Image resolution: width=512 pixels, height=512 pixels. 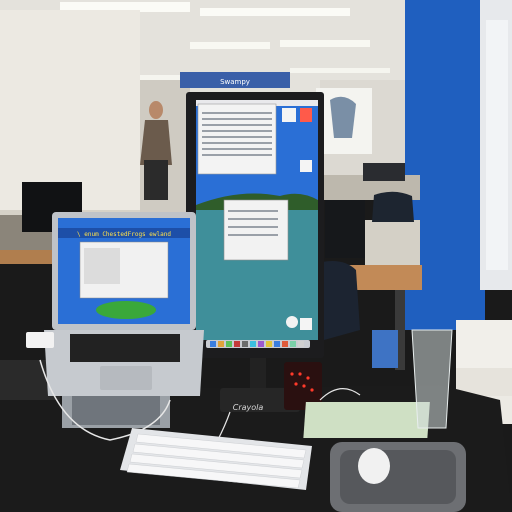 I want to click on mouse-pad-inner, so click(x=398, y=477).